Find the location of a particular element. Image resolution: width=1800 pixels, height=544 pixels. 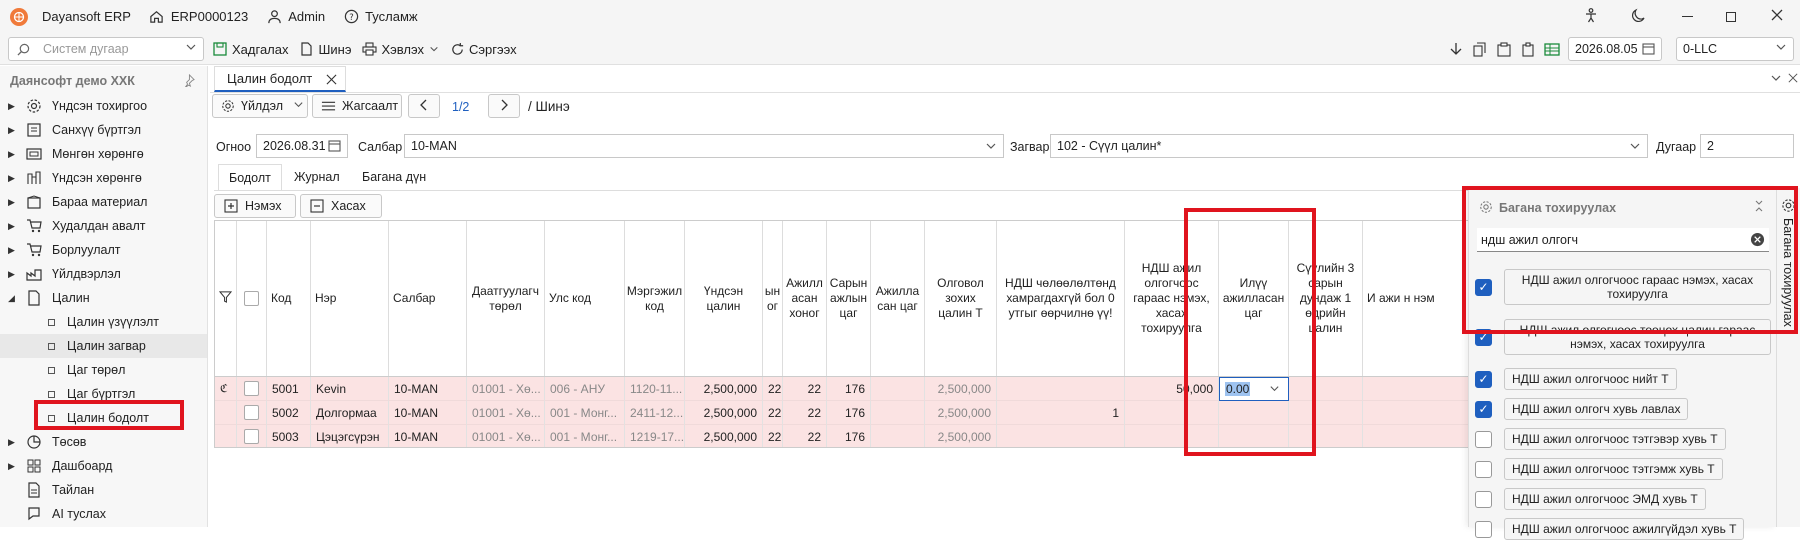

col-header-c1: ын ог is located at coordinates (773, 298).